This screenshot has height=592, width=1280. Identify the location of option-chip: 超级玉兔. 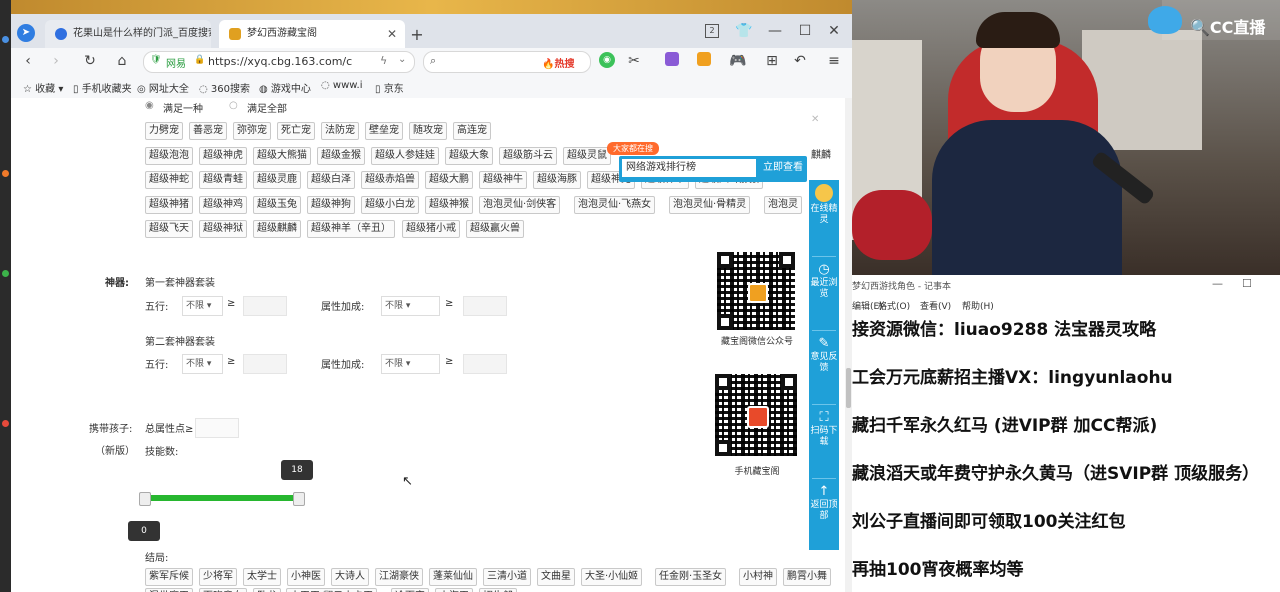
(277, 205).